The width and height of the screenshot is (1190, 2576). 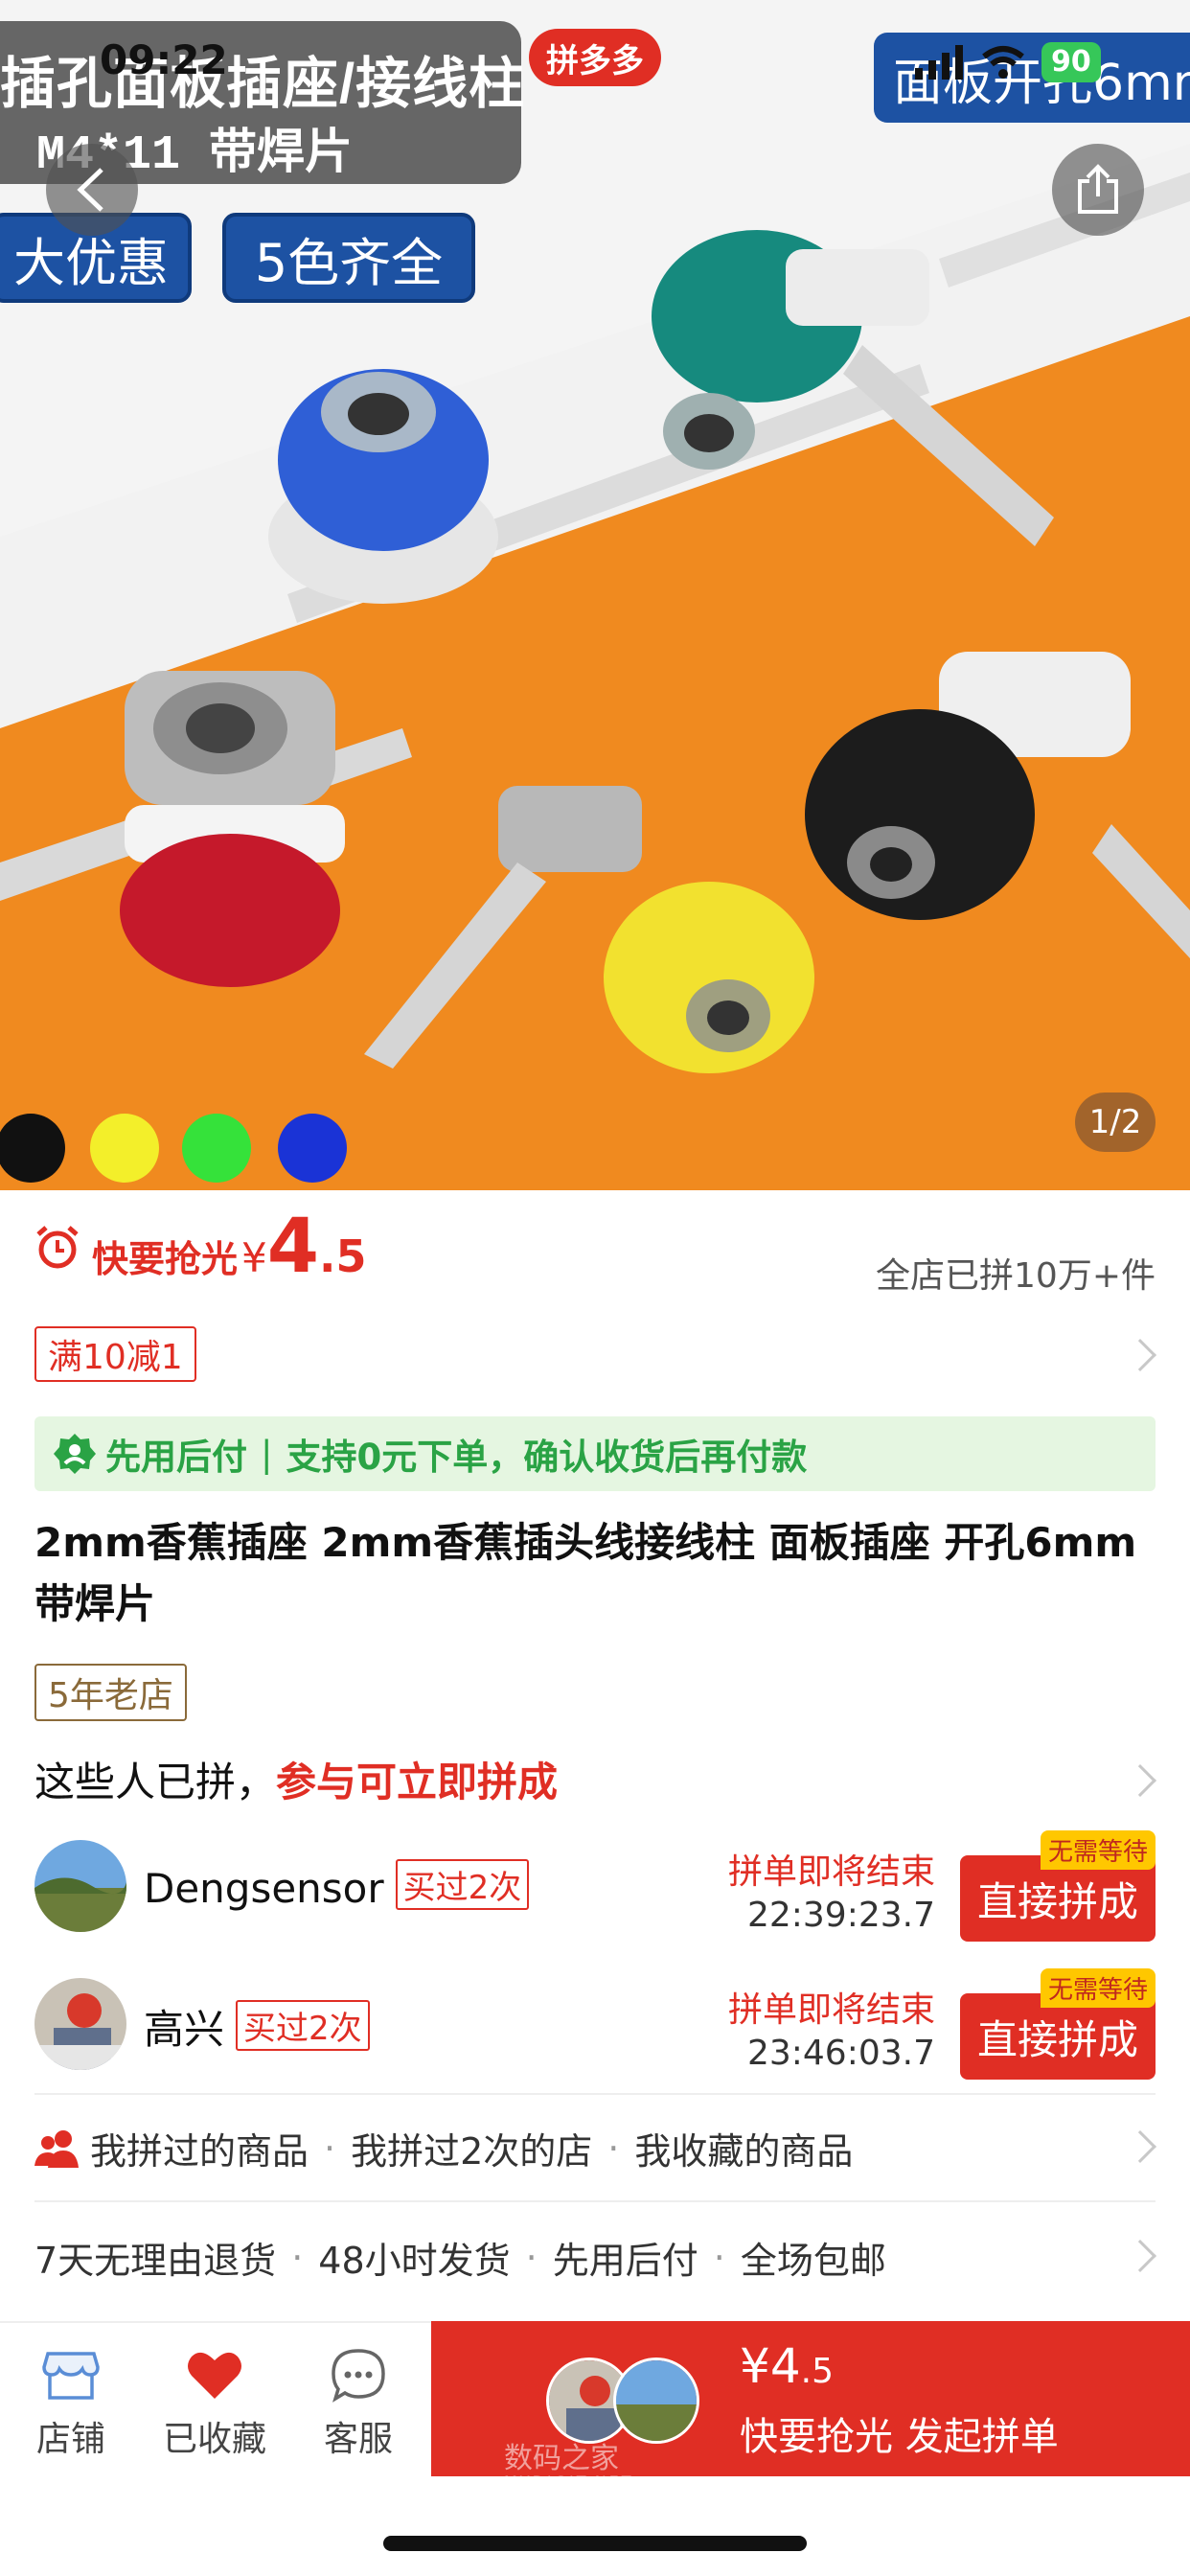 What do you see at coordinates (343, 1256) in the screenshot?
I see `price-decimal: .5` at bounding box center [343, 1256].